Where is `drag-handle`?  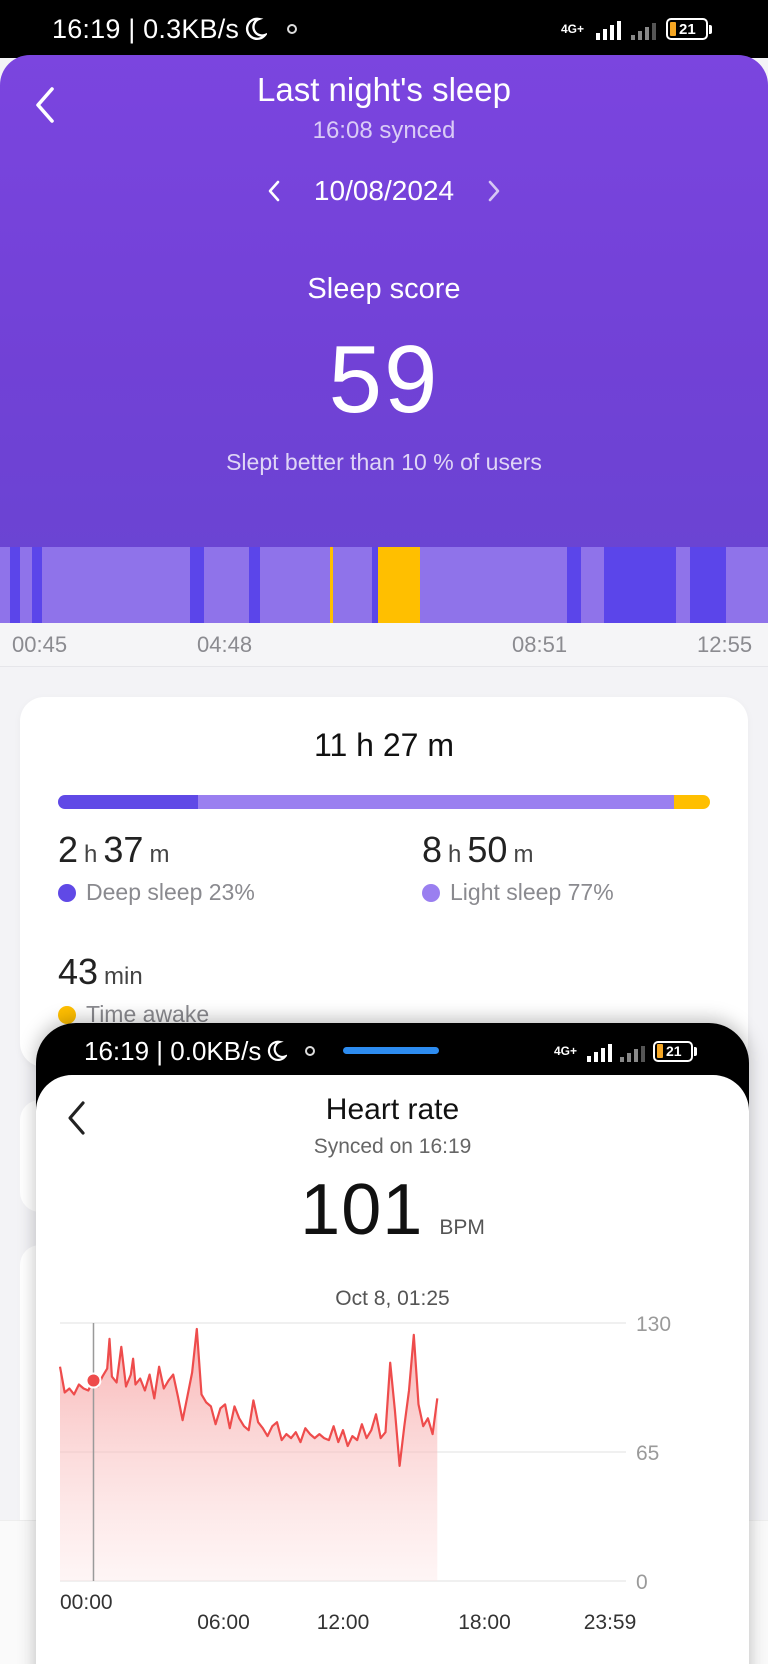
drag-handle is located at coordinates (391, 1050).